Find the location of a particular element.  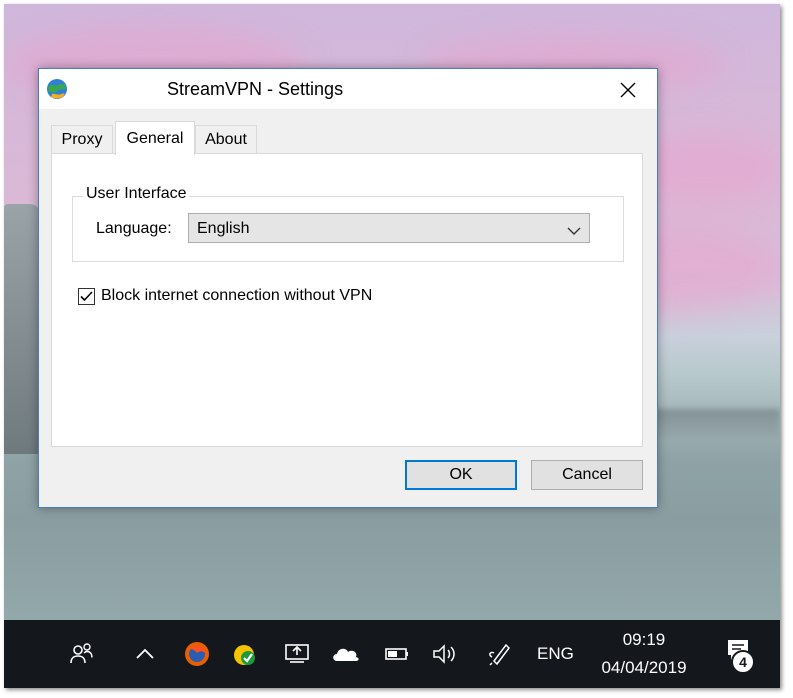

app-globe-icon is located at coordinates (57, 91).